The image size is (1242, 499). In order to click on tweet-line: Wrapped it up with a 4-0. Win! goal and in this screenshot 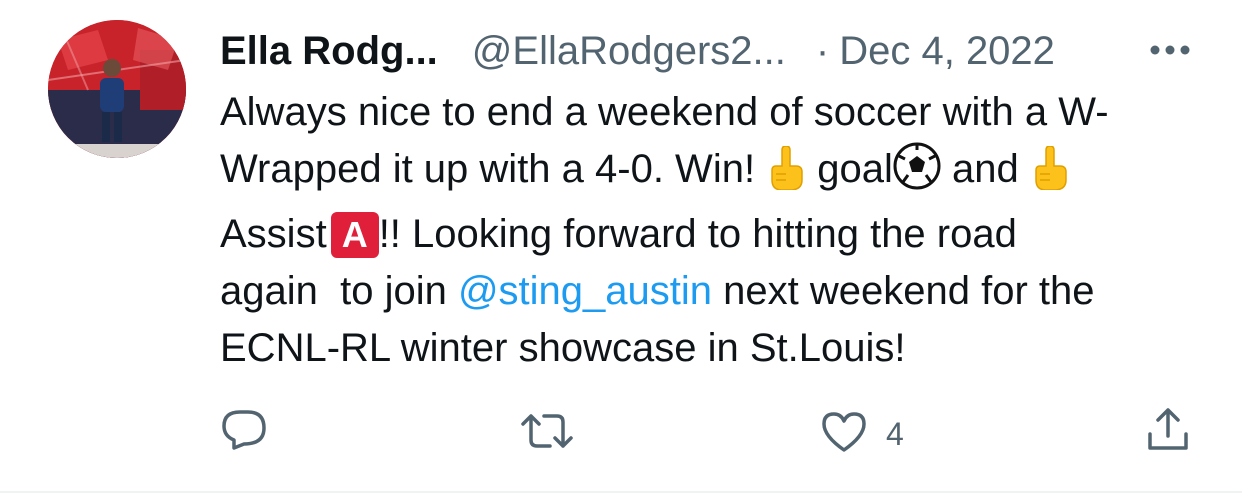, I will do `click(715, 173)`.